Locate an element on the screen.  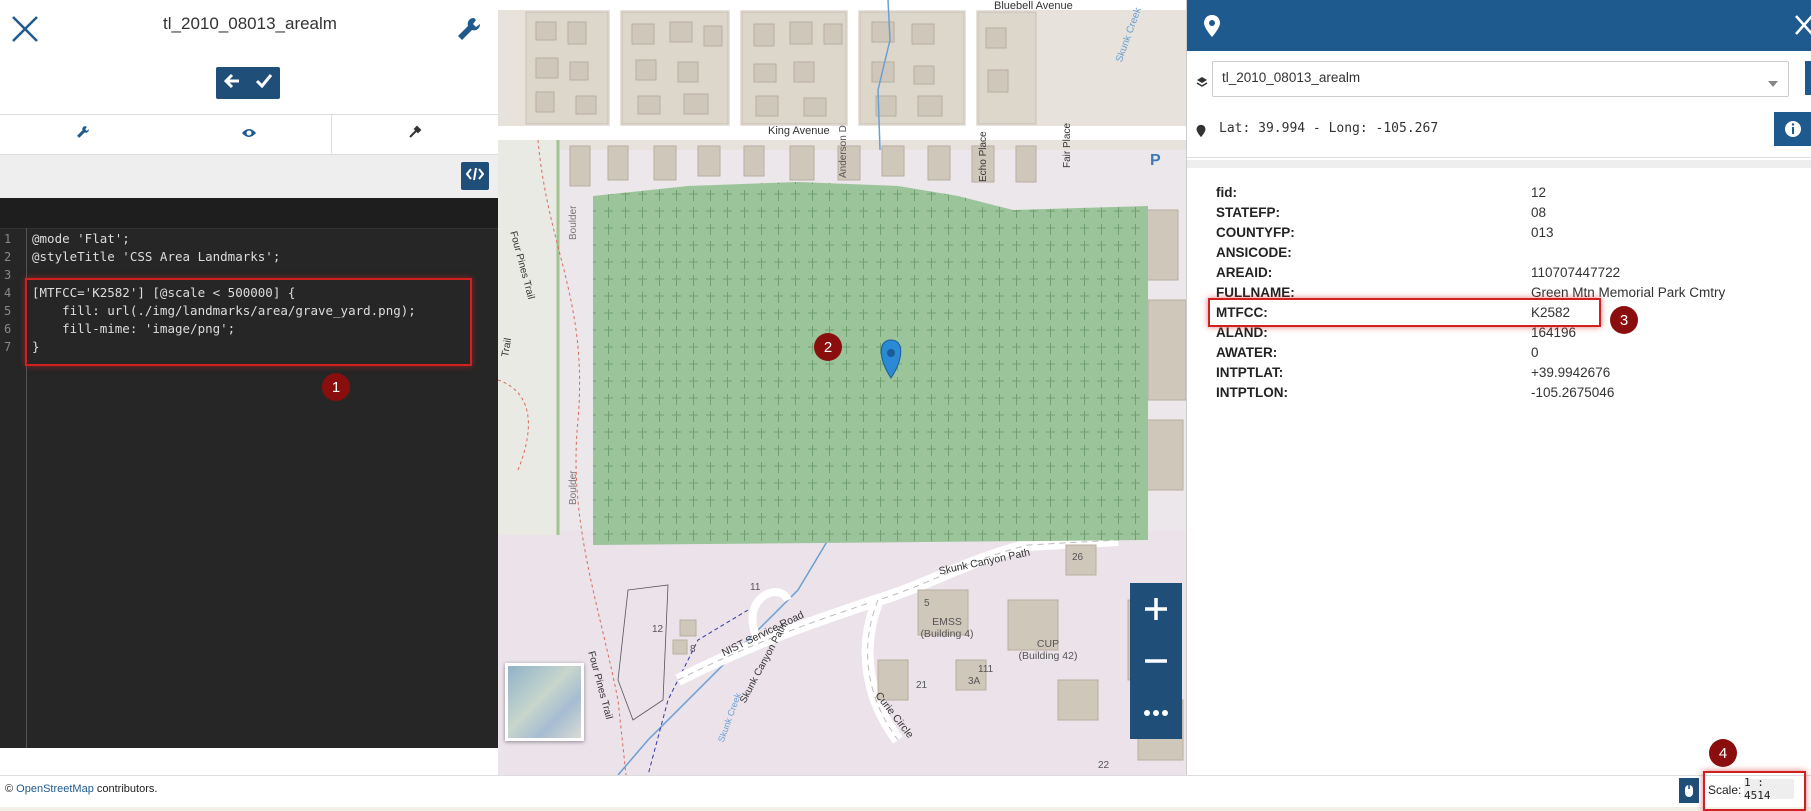
line-number: 4 is located at coordinates (8, 293).